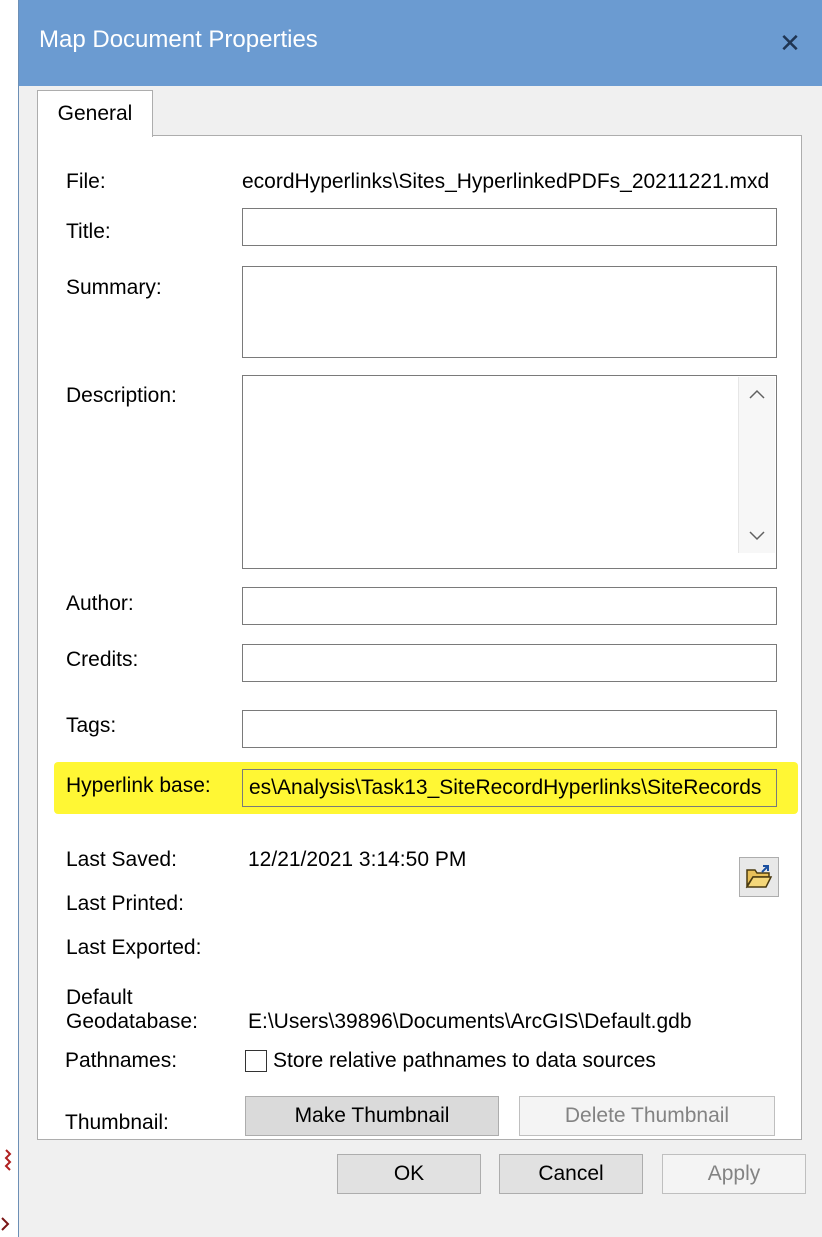  What do you see at coordinates (464, 1061) in the screenshot?
I see `relative-pathnames-checkbox-label: Store relative pathnames to data sources` at bounding box center [464, 1061].